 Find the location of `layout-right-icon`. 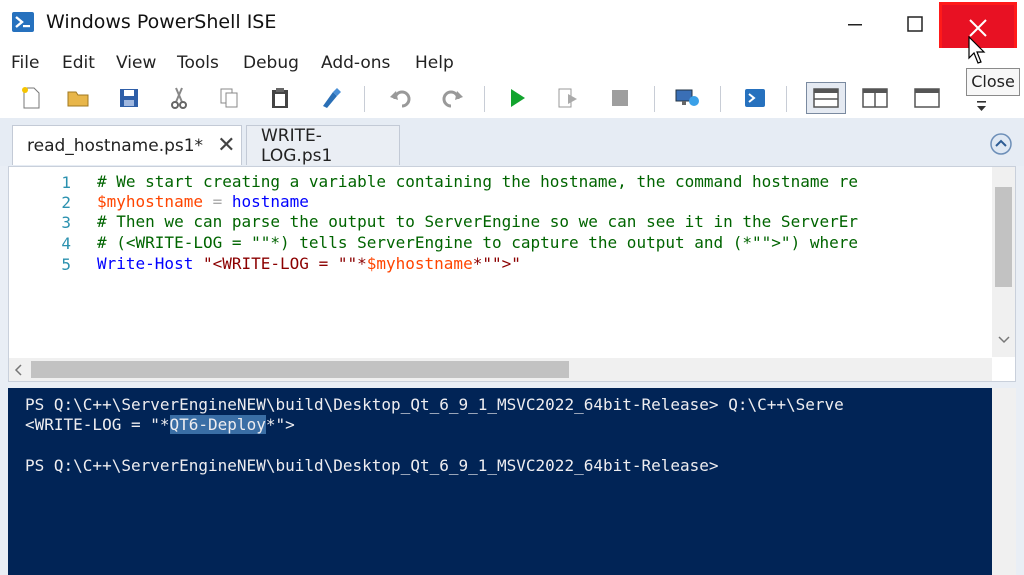

layout-right-icon is located at coordinates (875, 98).